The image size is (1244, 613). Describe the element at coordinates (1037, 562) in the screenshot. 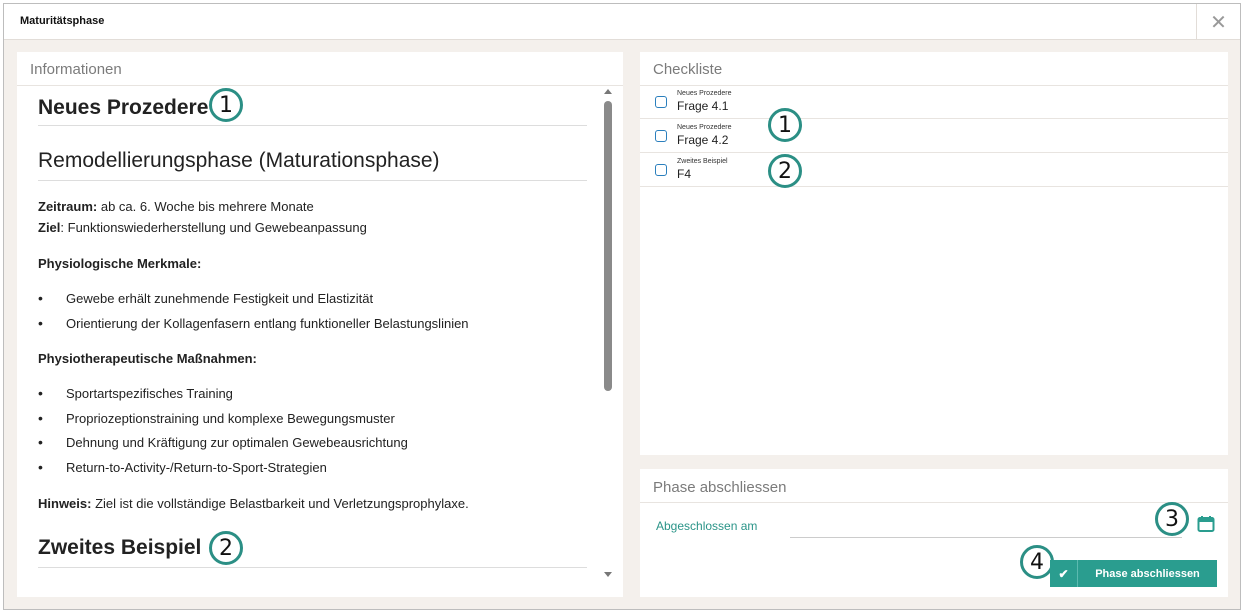

I see `annotation-badge-4: 4` at that location.